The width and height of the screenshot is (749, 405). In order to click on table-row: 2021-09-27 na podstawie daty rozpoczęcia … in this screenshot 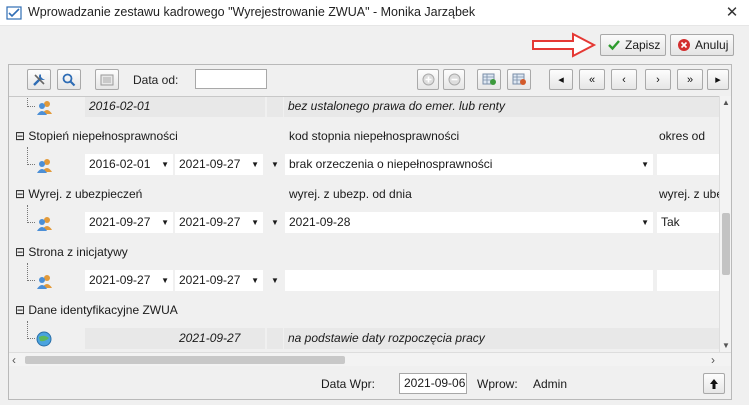, I will do `click(364, 336)`.